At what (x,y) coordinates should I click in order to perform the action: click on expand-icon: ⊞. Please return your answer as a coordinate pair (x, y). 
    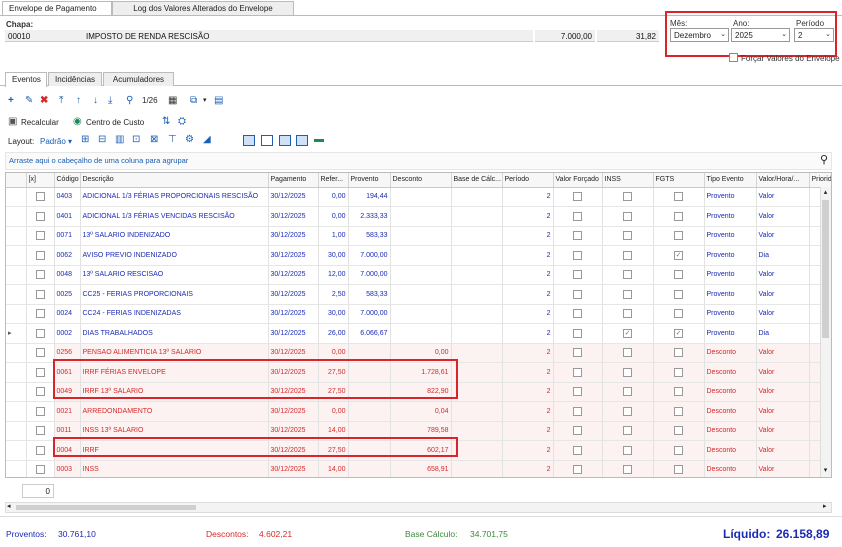
    Looking at the image, I should click on (85, 140).